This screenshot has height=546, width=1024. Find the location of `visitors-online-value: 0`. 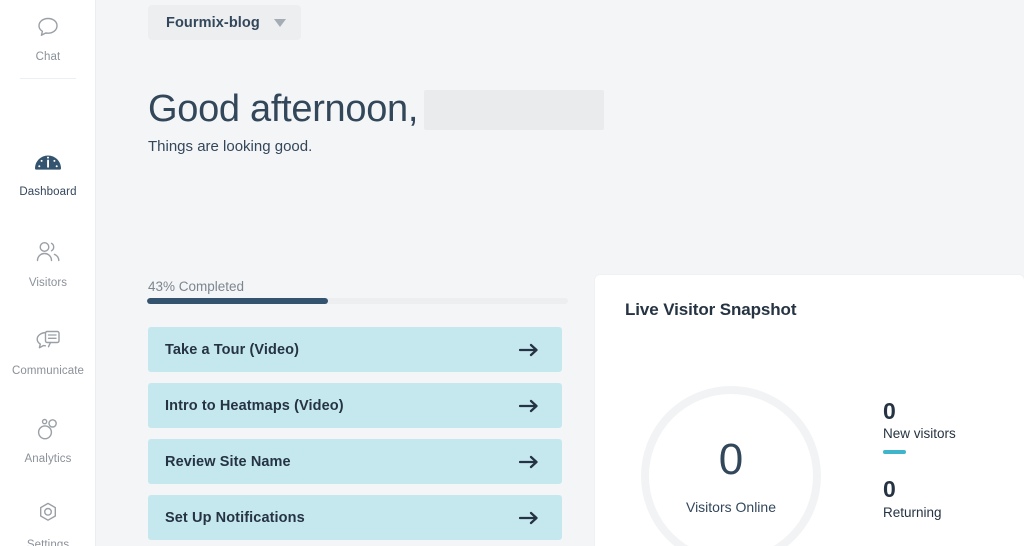

visitors-online-value: 0 is located at coordinates (731, 459).